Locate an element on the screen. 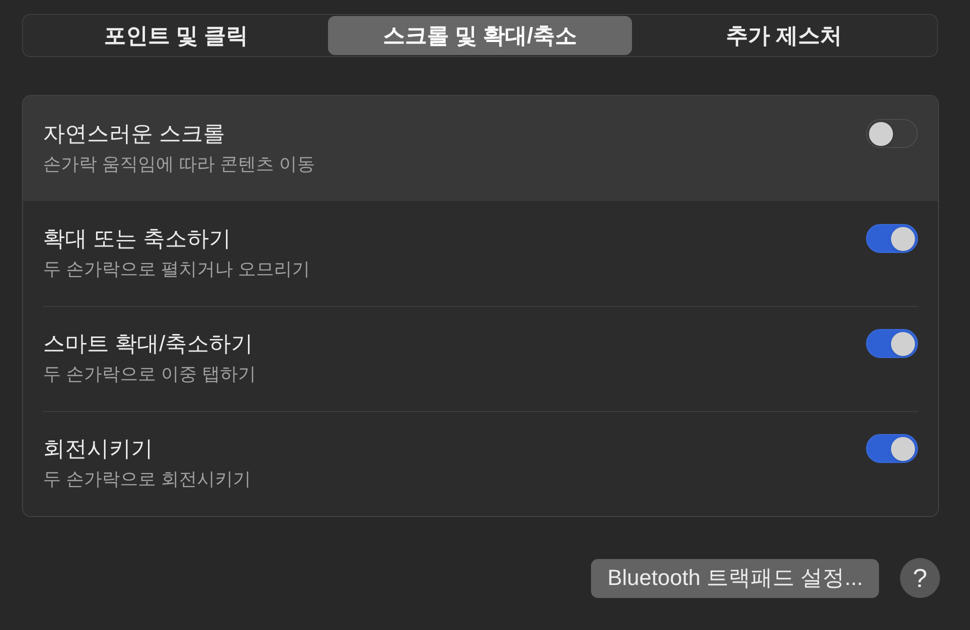 This screenshot has width=970, height=630. tab: 포인트 및 클릭 is located at coordinates (176, 35).